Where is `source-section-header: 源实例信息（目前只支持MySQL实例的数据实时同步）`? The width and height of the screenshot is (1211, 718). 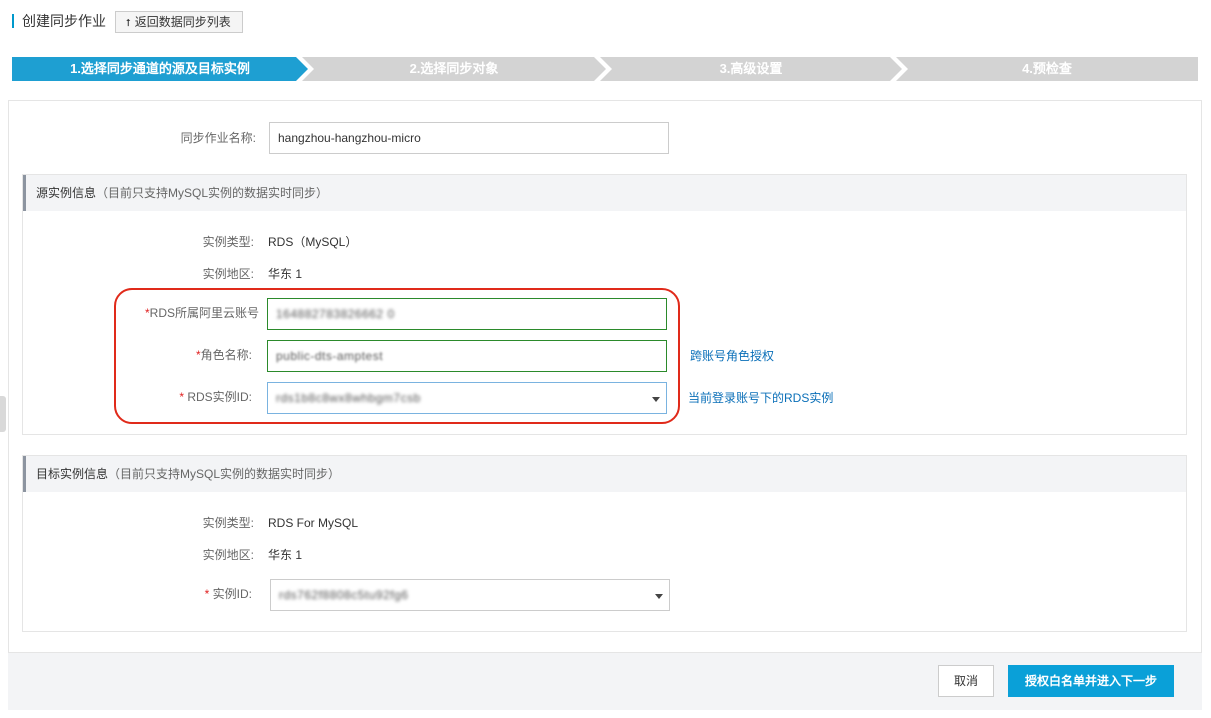 source-section-header: 源实例信息（目前只支持MySQL实例的数据实时同步） is located at coordinates (604, 193).